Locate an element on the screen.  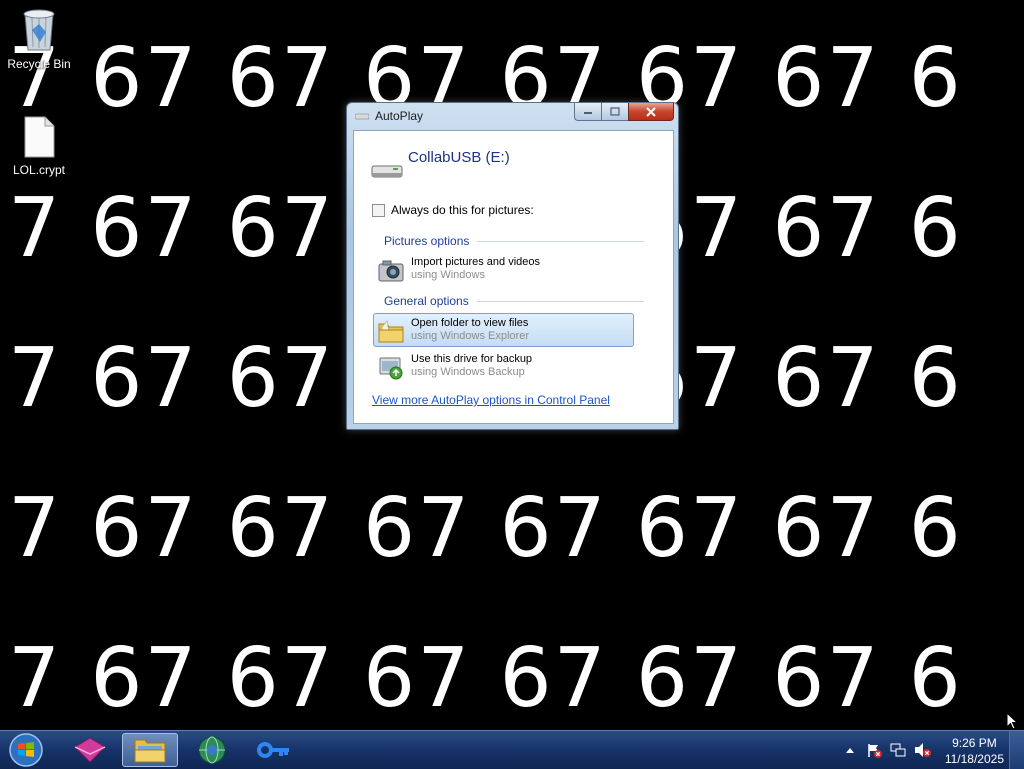
show-desktop-button is located at coordinates (1016, 750).